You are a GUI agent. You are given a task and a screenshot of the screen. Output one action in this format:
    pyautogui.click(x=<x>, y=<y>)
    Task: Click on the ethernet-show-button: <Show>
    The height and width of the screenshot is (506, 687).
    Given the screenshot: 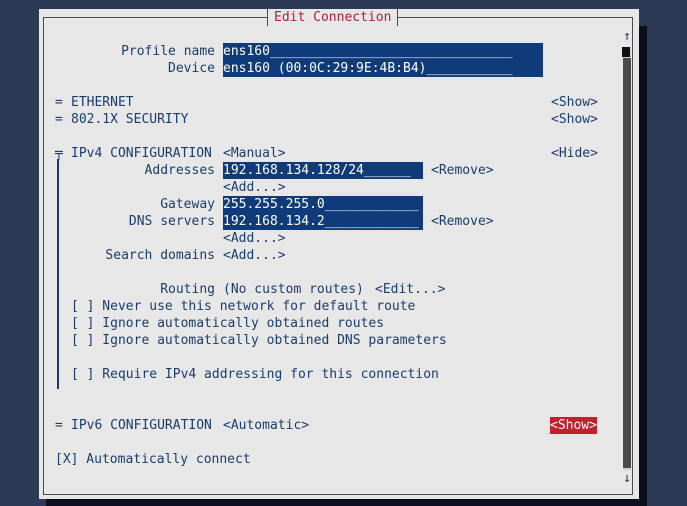 What is the action you would take?
    pyautogui.click(x=574, y=102)
    